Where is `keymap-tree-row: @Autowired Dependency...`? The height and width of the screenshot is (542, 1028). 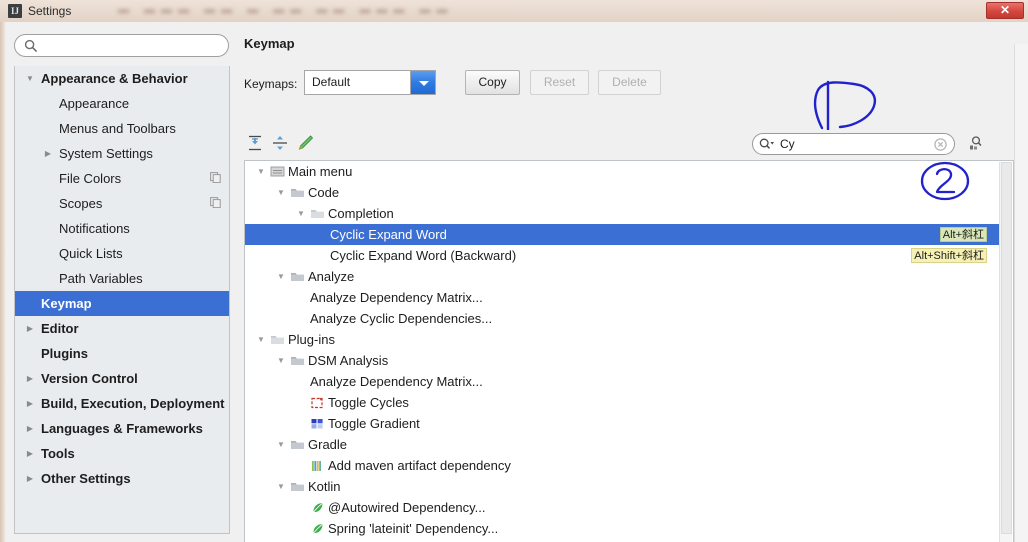 keymap-tree-row: @Autowired Dependency... is located at coordinates (623, 507).